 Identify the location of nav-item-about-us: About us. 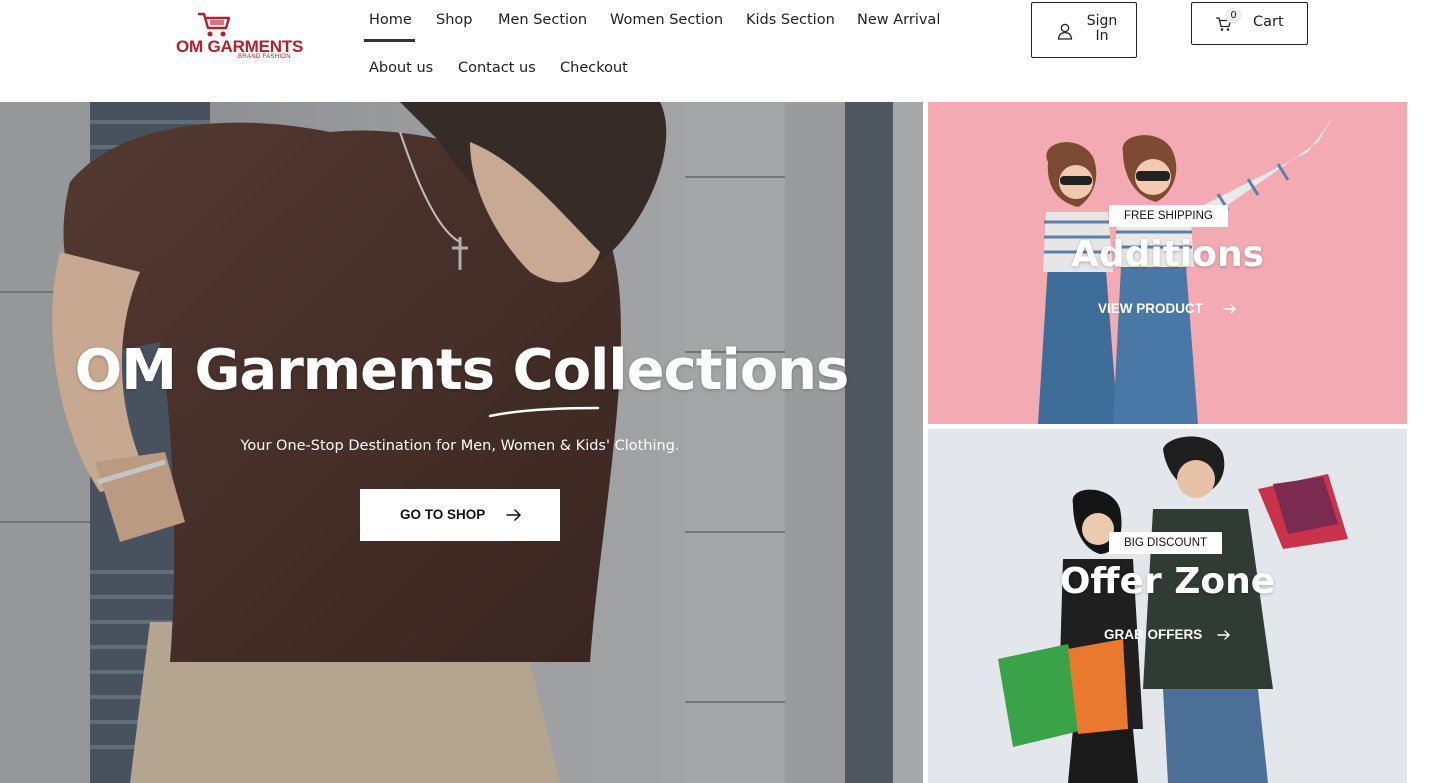
(401, 68).